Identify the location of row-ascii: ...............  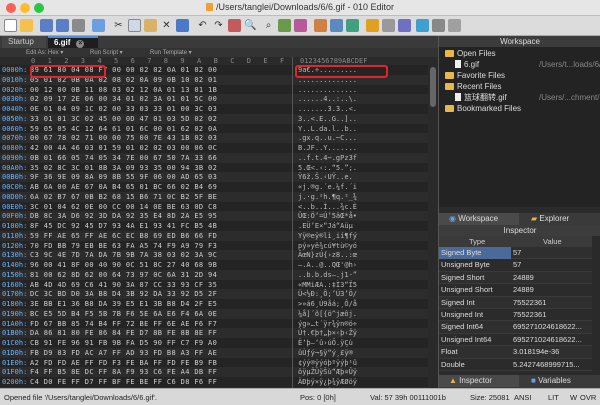
(327, 90).